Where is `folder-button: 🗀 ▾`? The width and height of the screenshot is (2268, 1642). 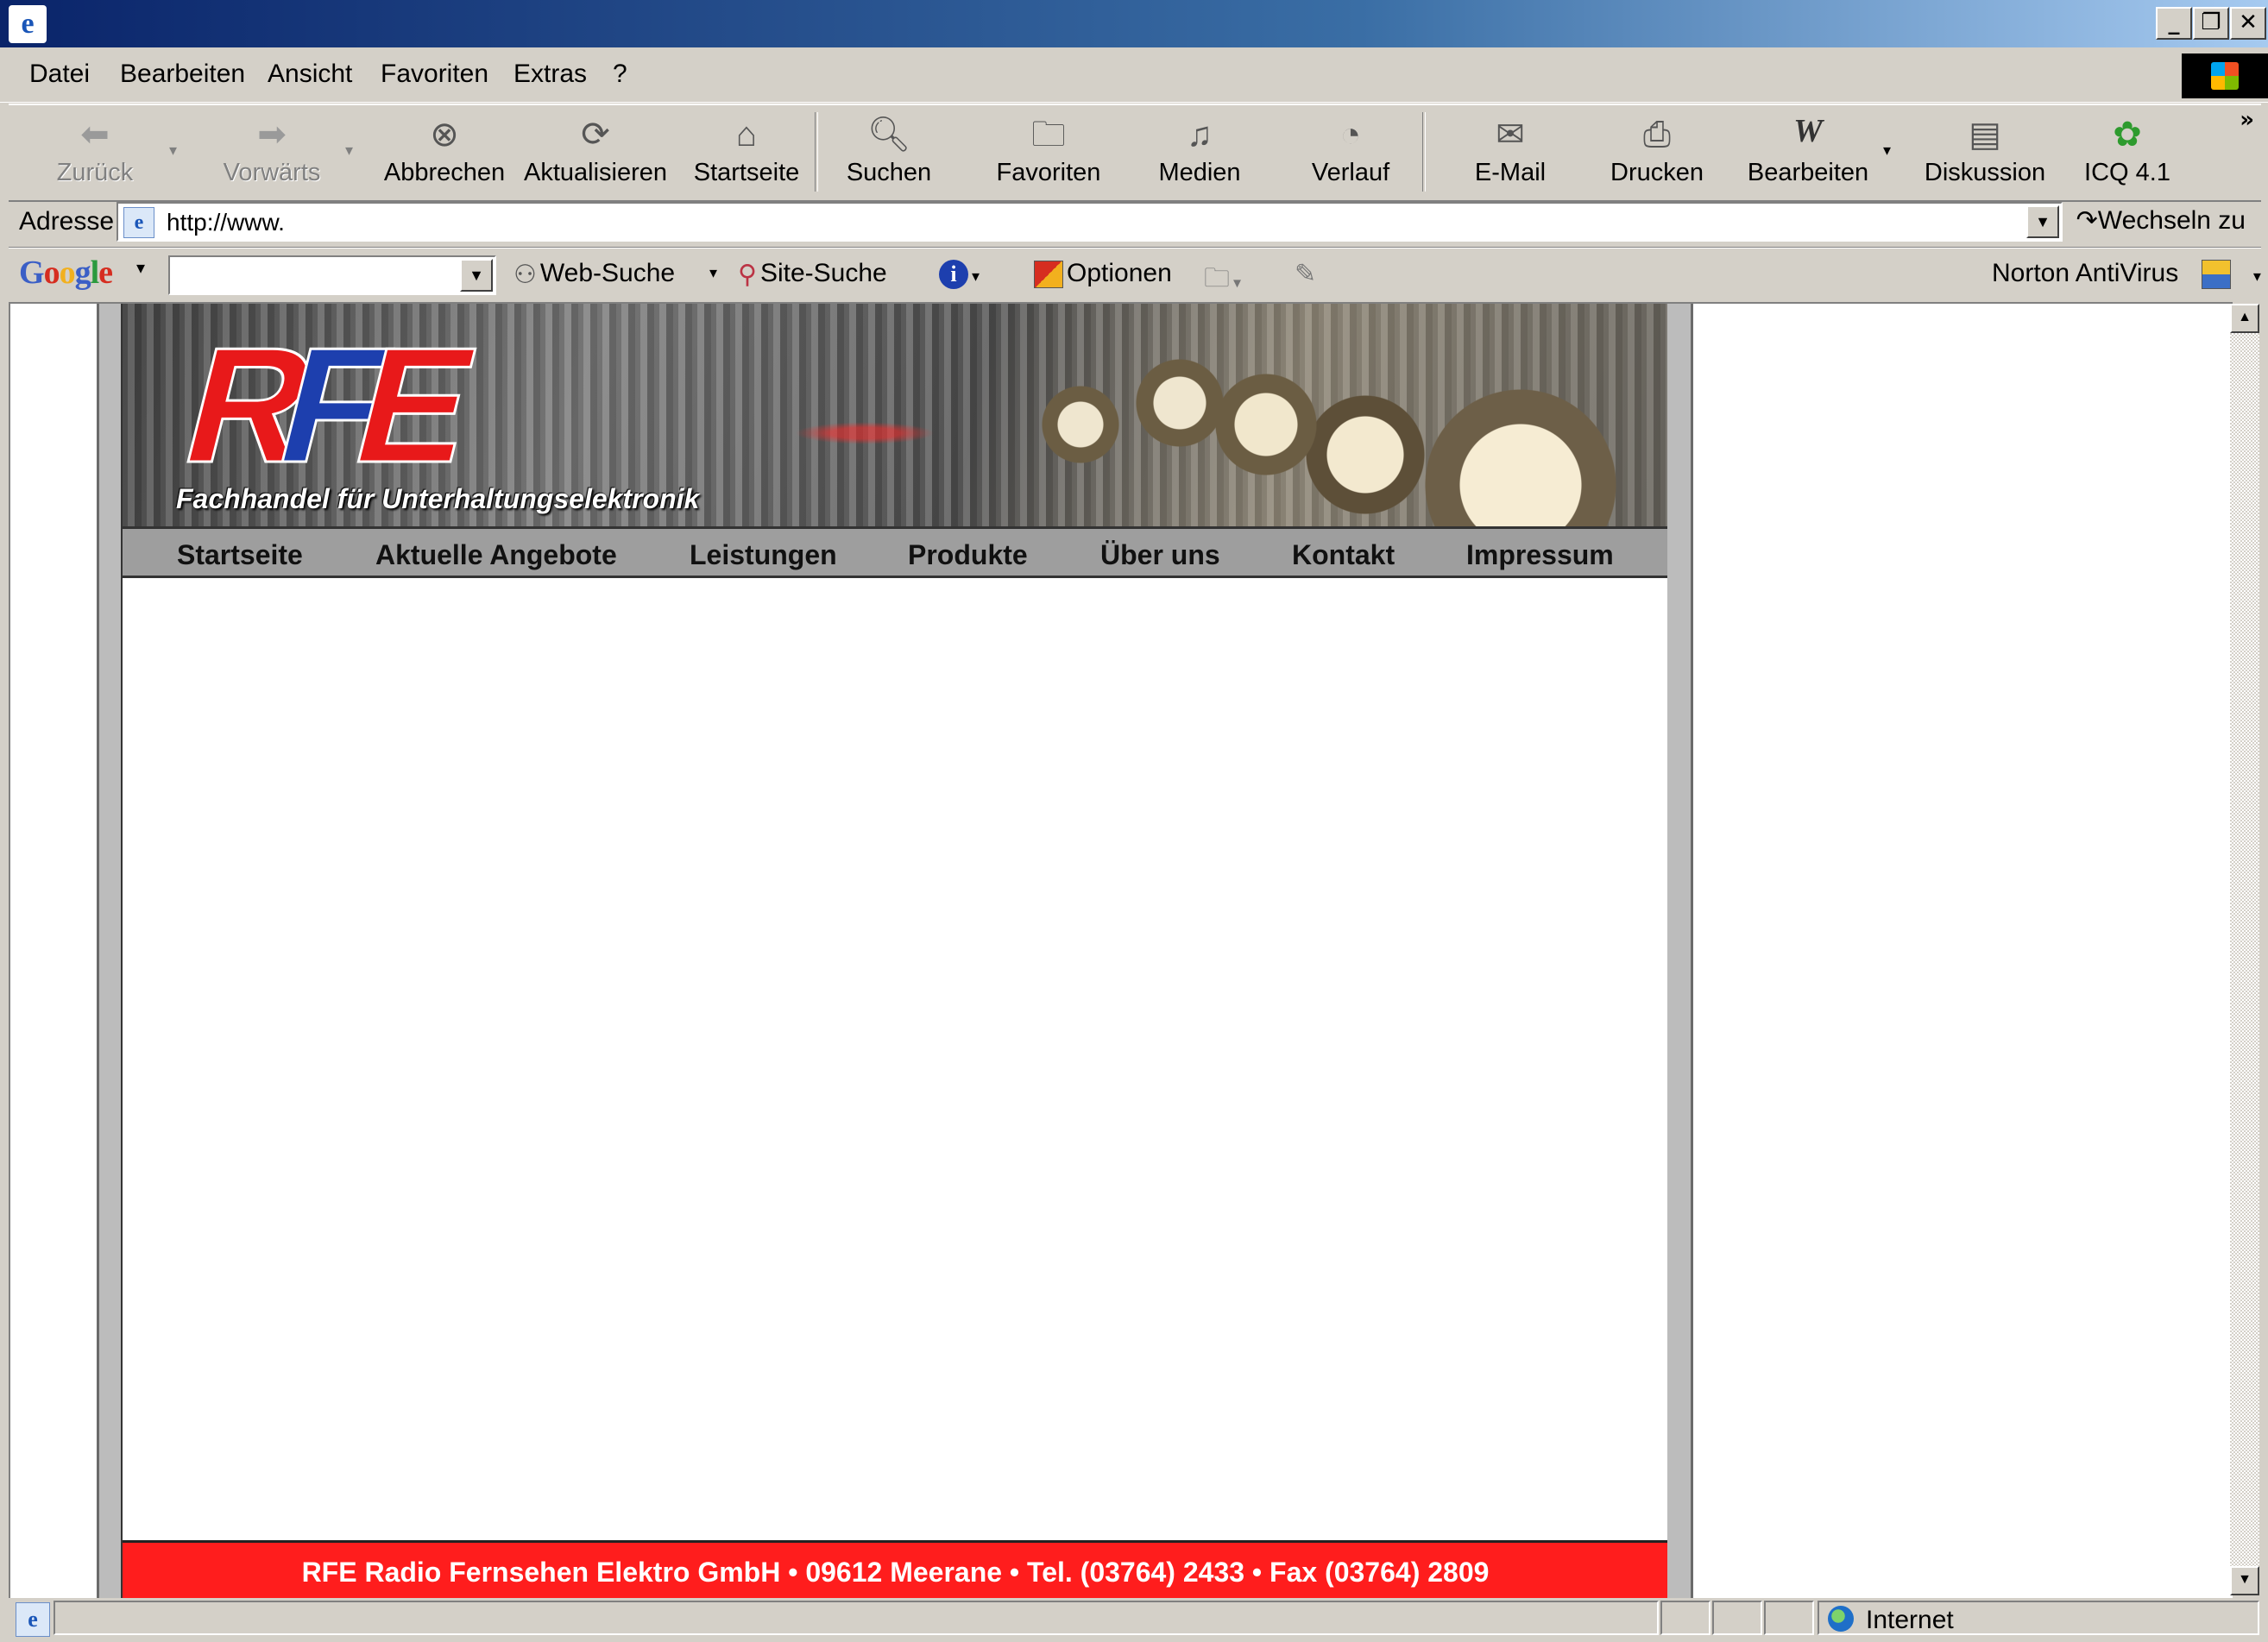 folder-button: 🗀 ▾ is located at coordinates (1223, 281).